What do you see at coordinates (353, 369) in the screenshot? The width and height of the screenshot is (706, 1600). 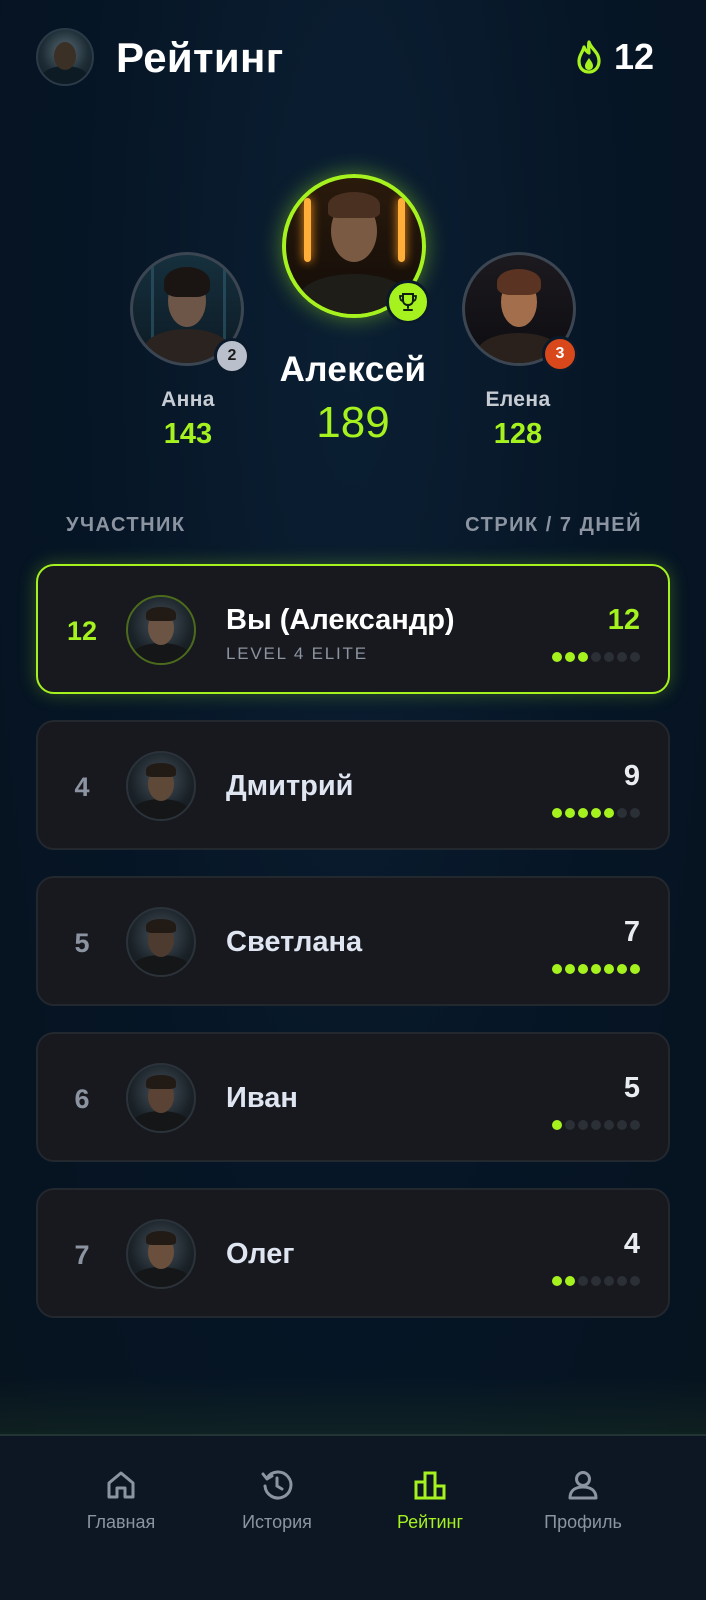 I see `podium-name-first: Алексей` at bounding box center [353, 369].